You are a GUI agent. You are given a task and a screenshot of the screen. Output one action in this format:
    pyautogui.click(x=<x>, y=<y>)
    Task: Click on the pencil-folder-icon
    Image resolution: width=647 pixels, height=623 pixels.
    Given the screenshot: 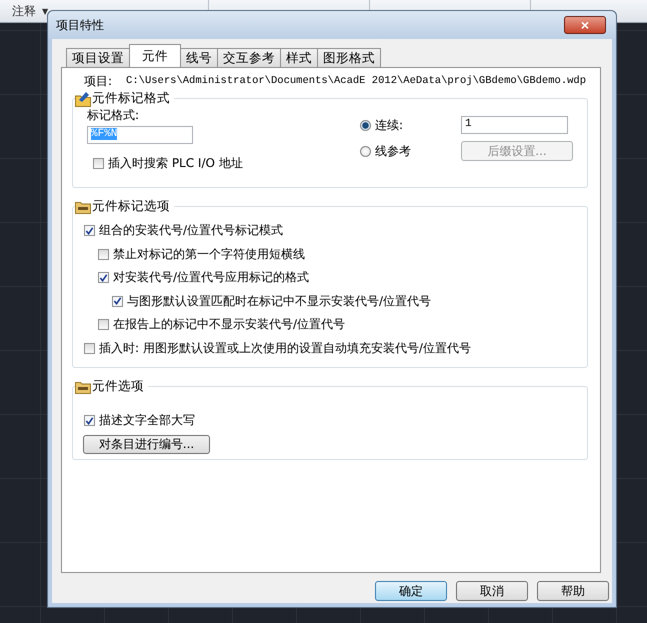 What is the action you would take?
    pyautogui.click(x=83, y=98)
    